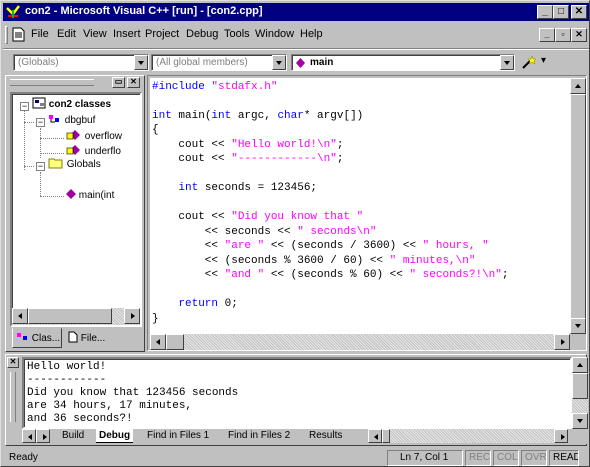 The image size is (590, 467). I want to click on members-combo: (All global members), so click(219, 62).